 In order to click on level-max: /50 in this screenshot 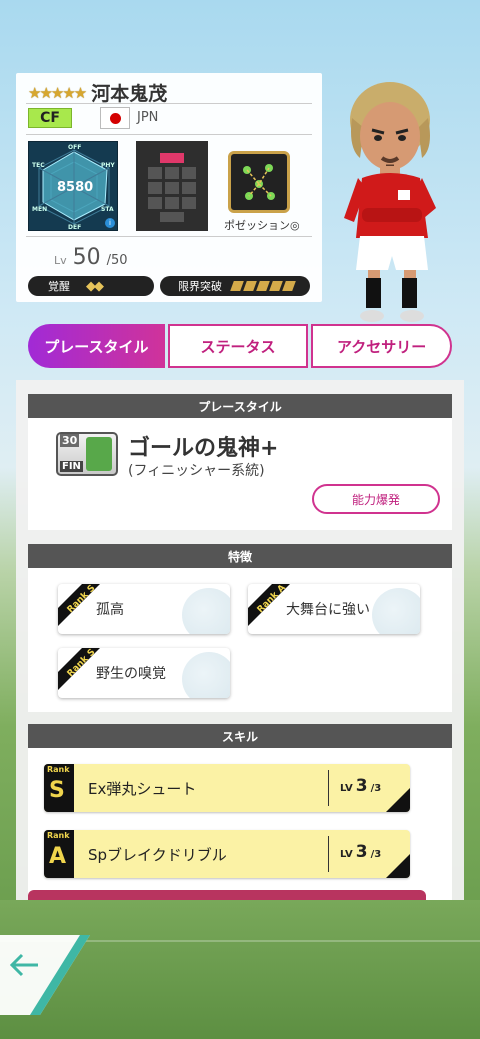, I will do `click(117, 260)`.